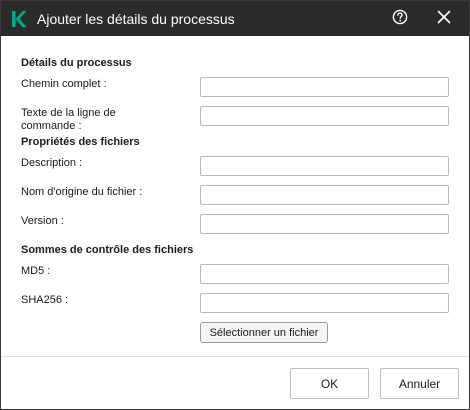  I want to click on footer-divider, so click(235, 356).